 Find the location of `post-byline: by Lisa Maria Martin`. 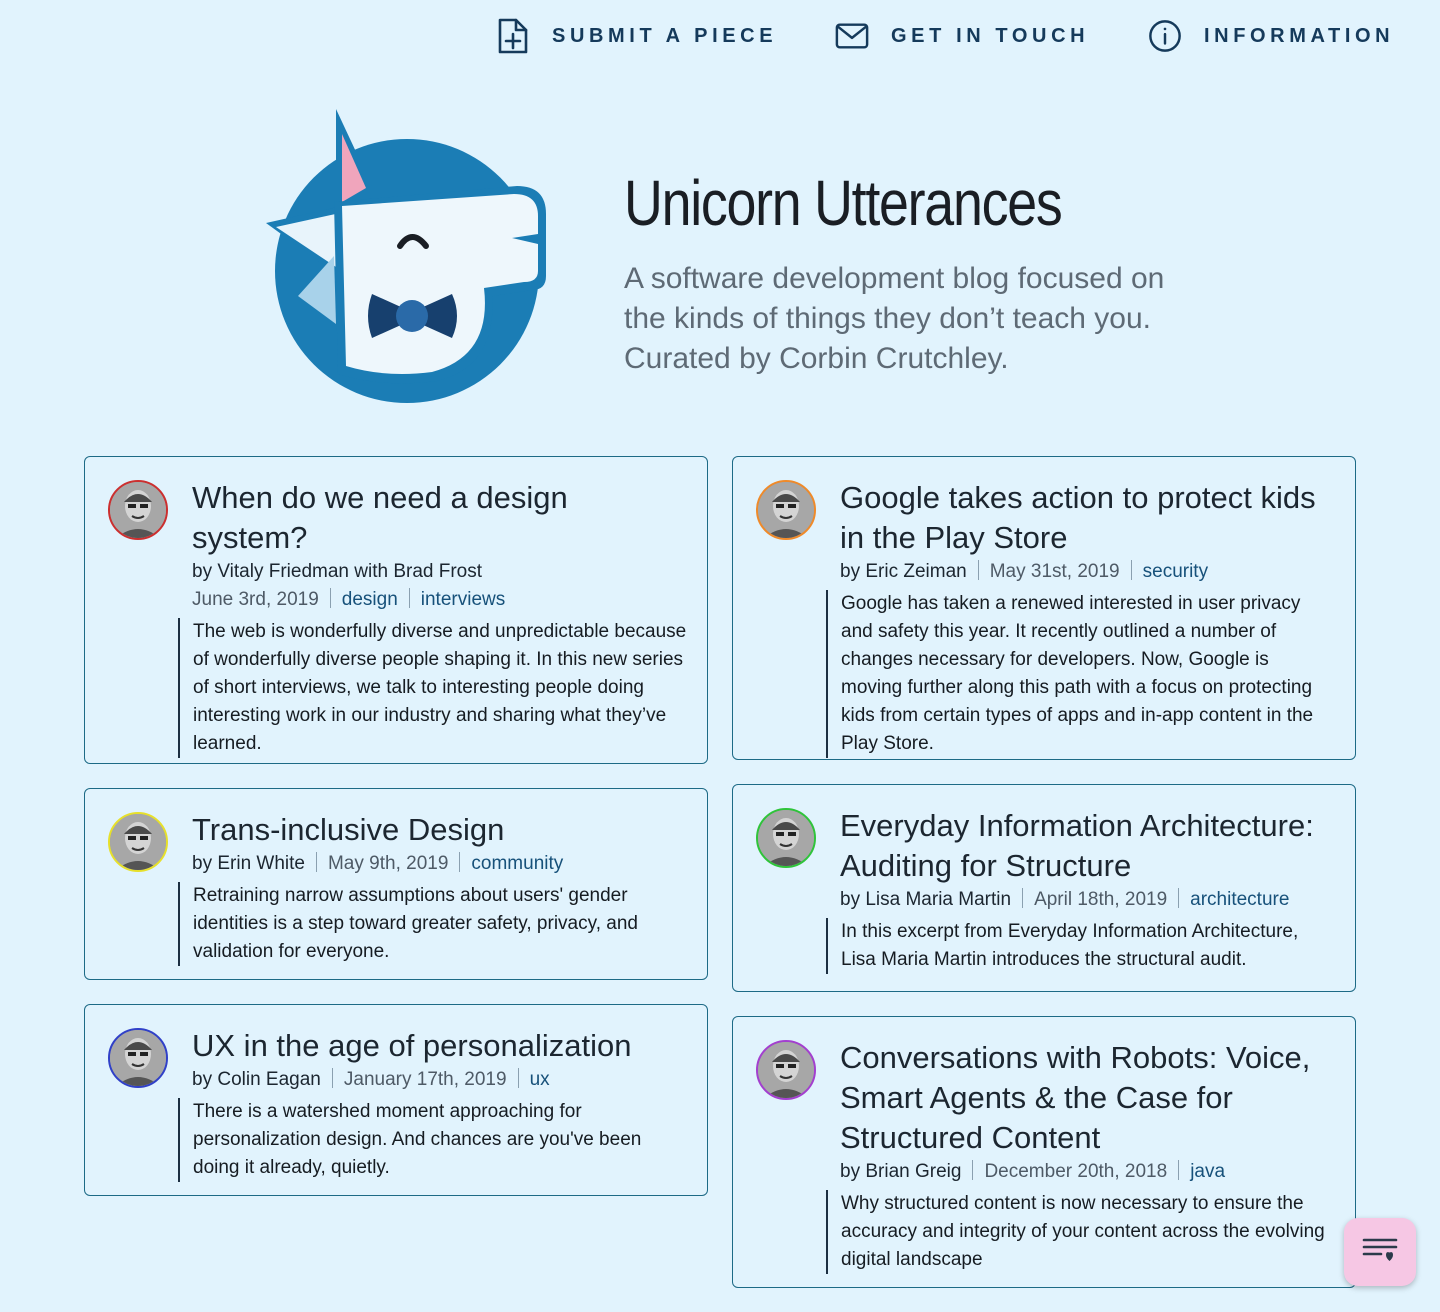

post-byline: by Lisa Maria Martin is located at coordinates (926, 899).